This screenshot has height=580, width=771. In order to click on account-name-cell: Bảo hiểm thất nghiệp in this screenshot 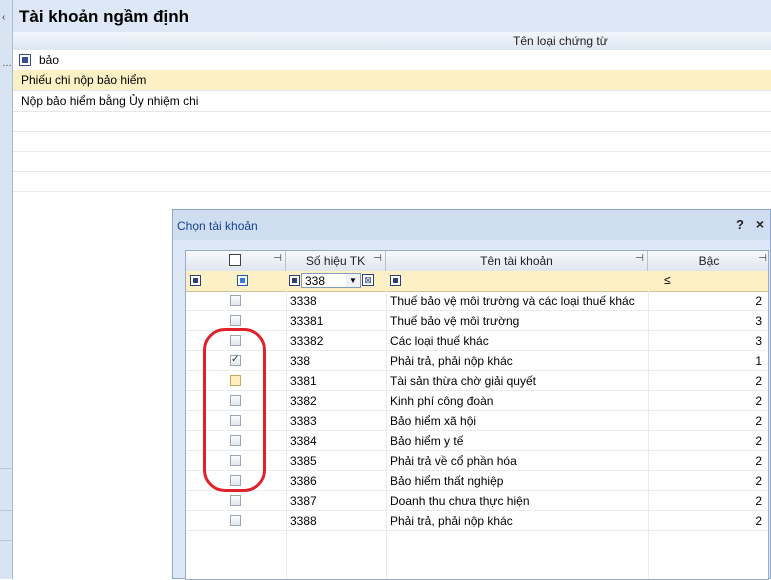, I will do `click(447, 481)`.